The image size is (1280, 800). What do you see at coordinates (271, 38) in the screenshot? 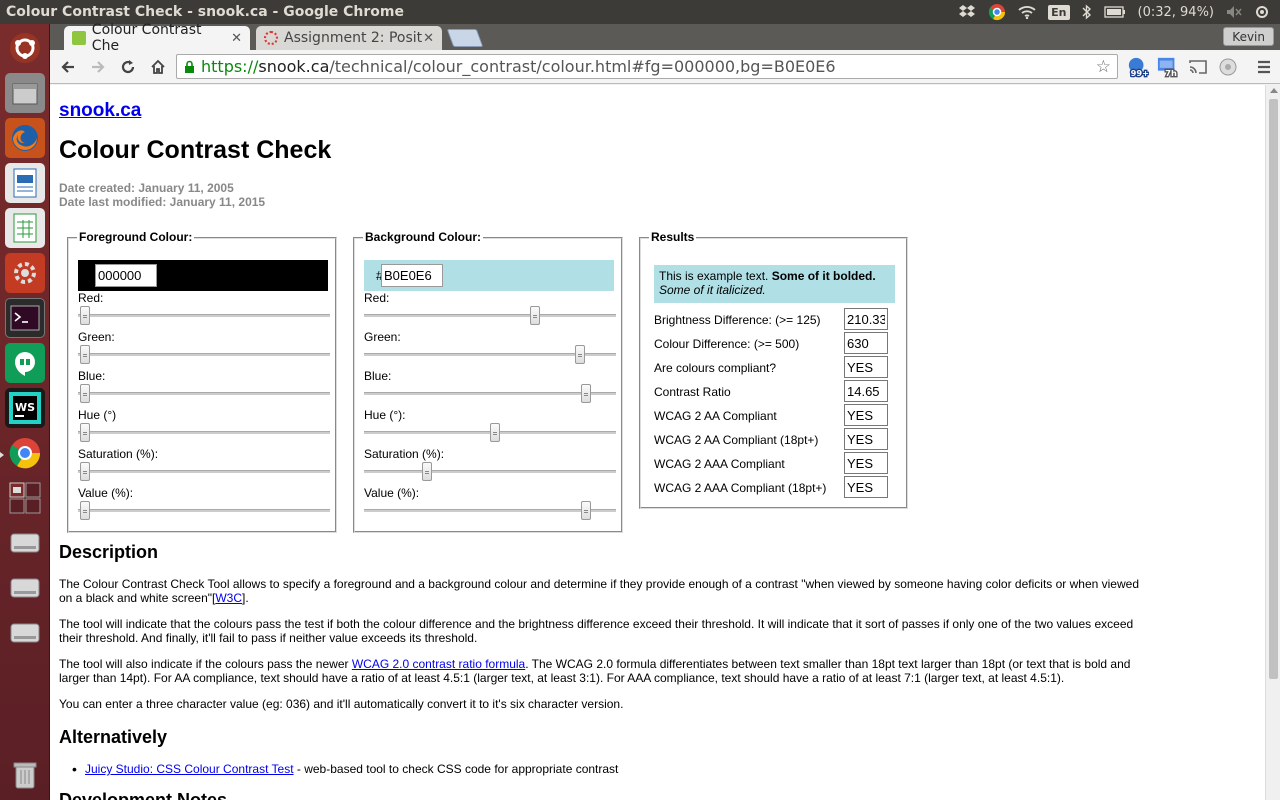
I see `loading-spinner-icon` at bounding box center [271, 38].